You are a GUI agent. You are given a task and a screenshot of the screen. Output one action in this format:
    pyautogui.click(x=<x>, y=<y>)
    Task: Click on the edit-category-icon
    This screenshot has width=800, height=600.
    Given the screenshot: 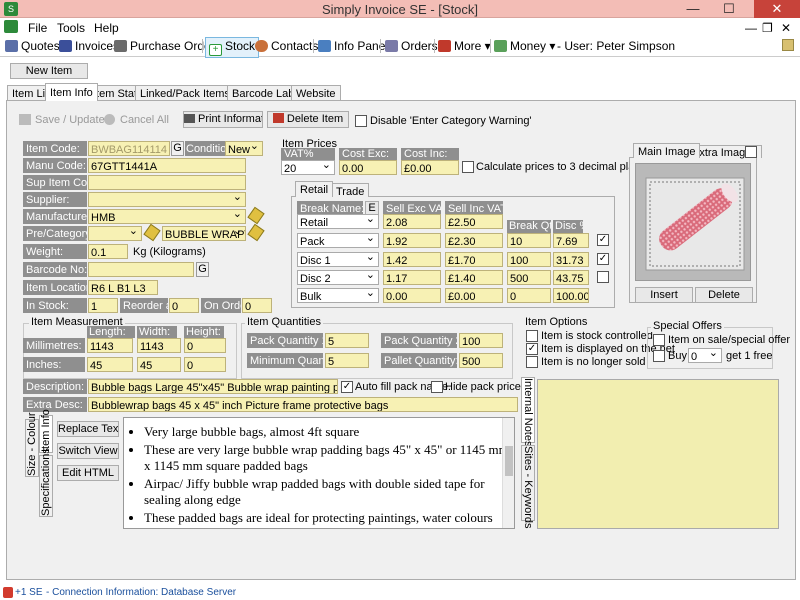 What is the action you would take?
    pyautogui.click(x=256, y=232)
    